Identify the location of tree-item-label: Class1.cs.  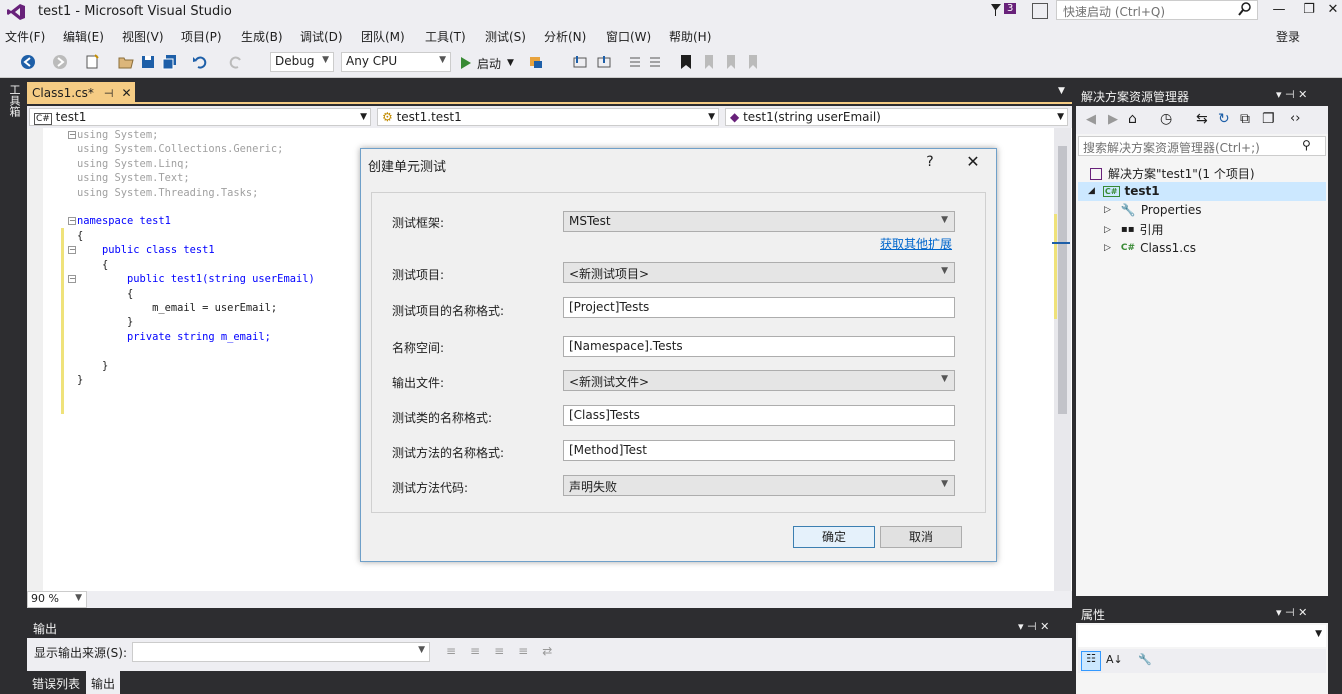
(1168, 248).